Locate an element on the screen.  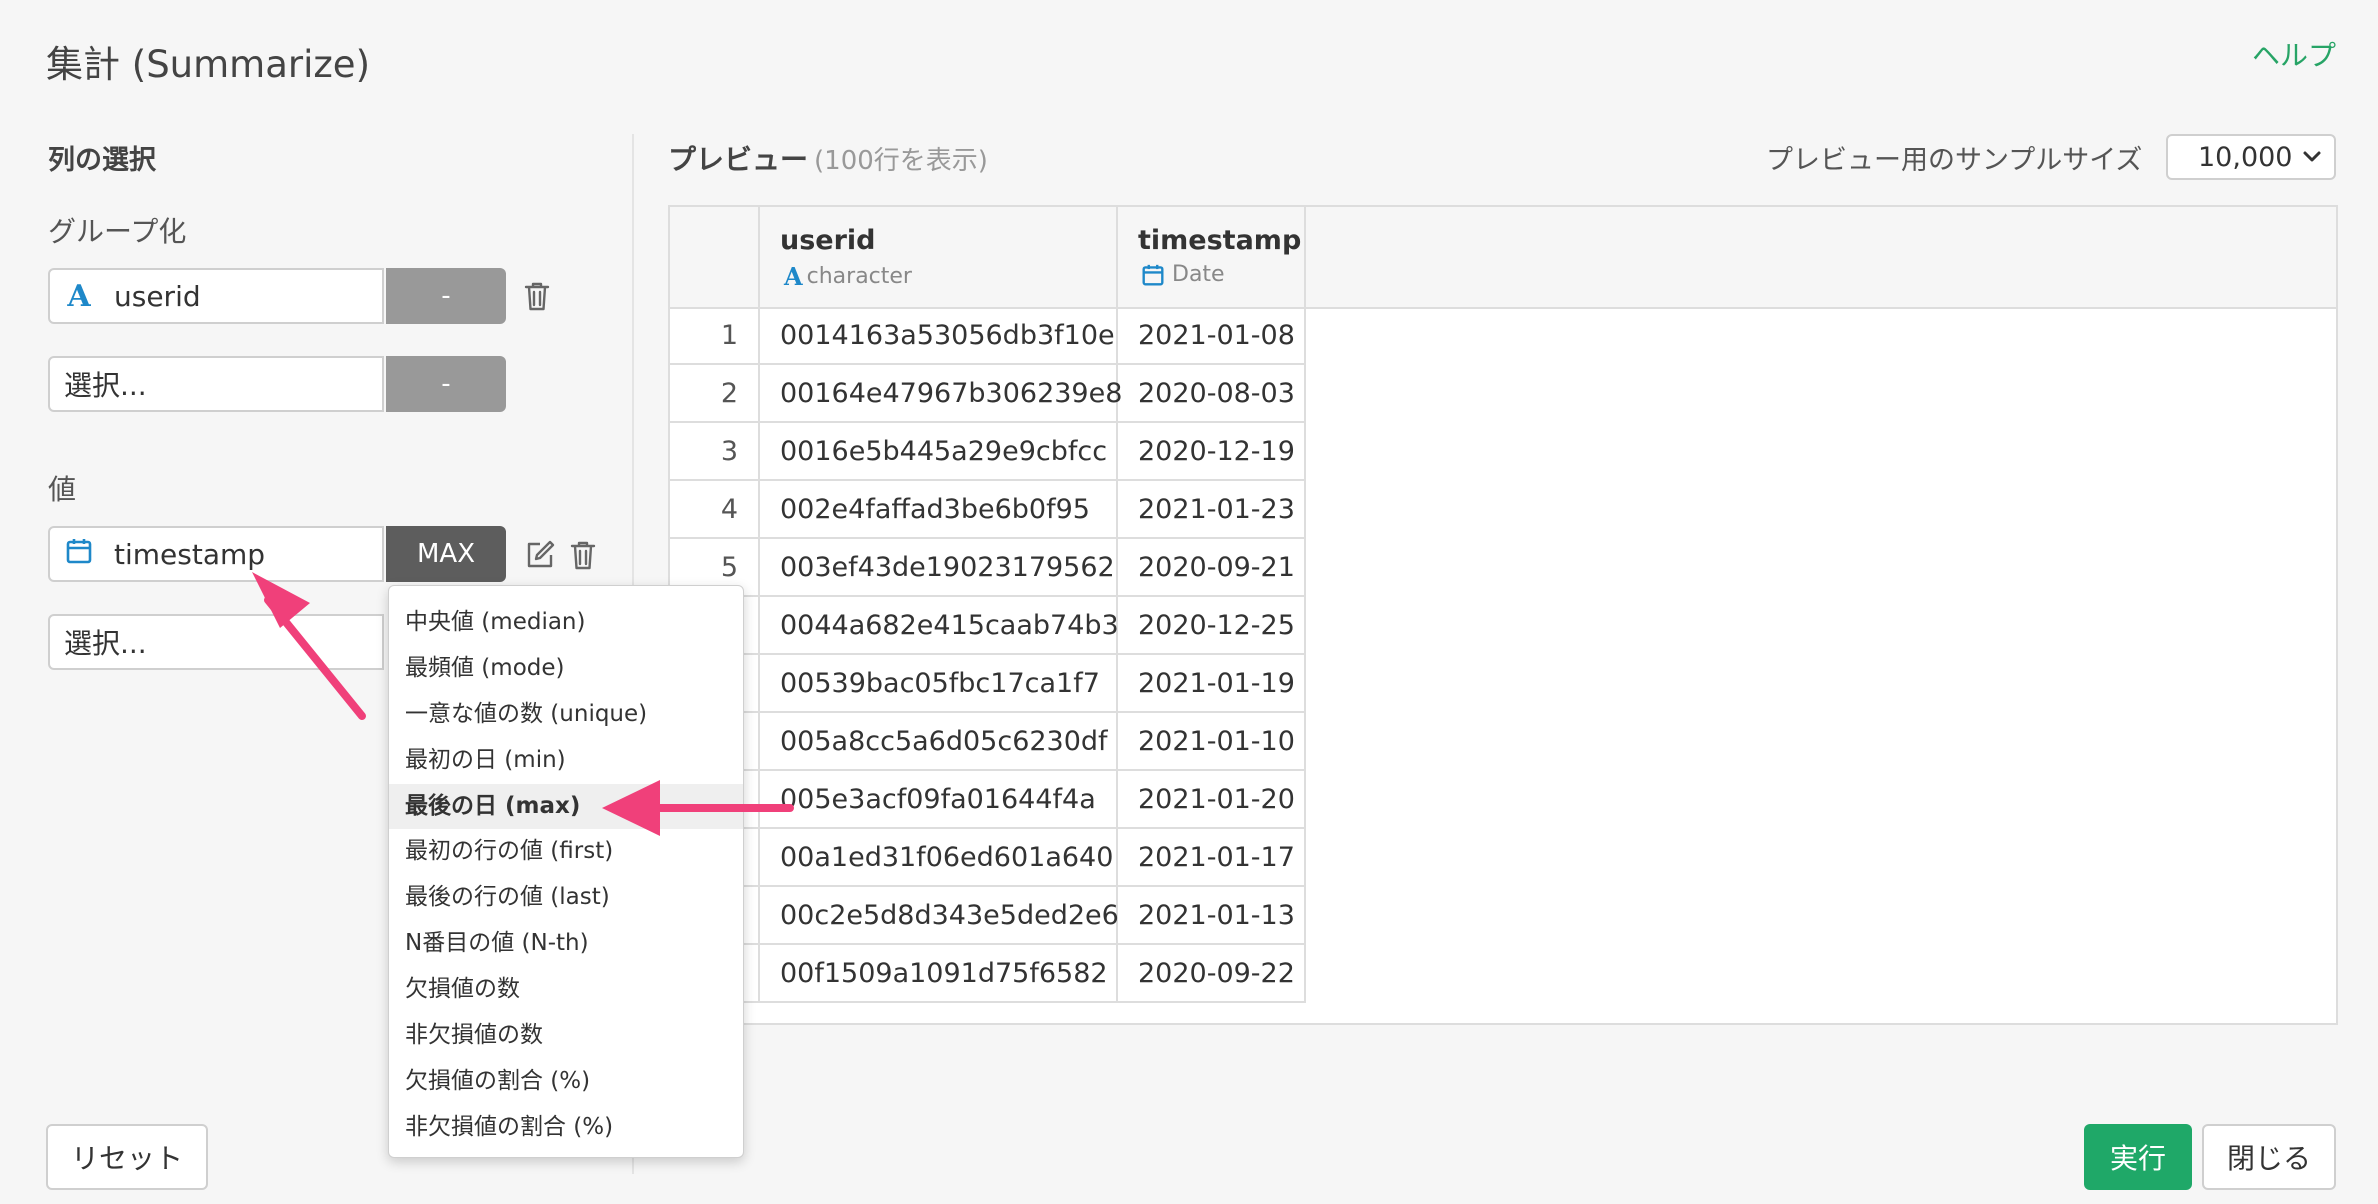
table-header: userid A character timestamp Date is located at coordinates (1503, 258).